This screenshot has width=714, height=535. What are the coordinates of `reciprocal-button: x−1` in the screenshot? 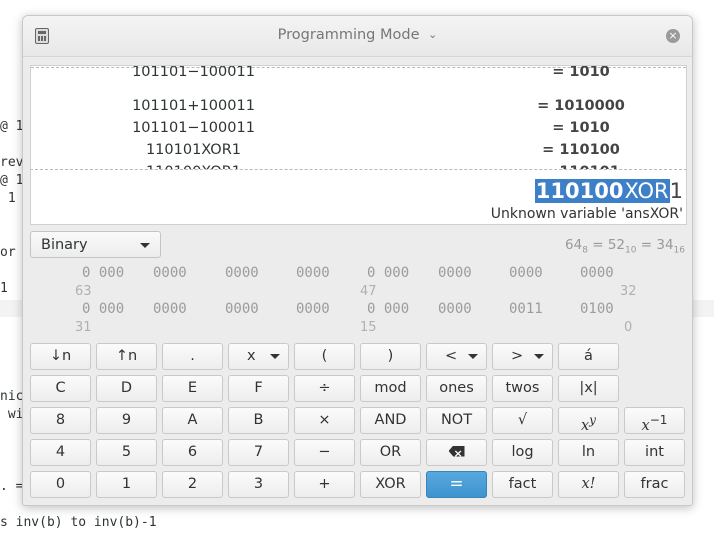 It's located at (654, 420).